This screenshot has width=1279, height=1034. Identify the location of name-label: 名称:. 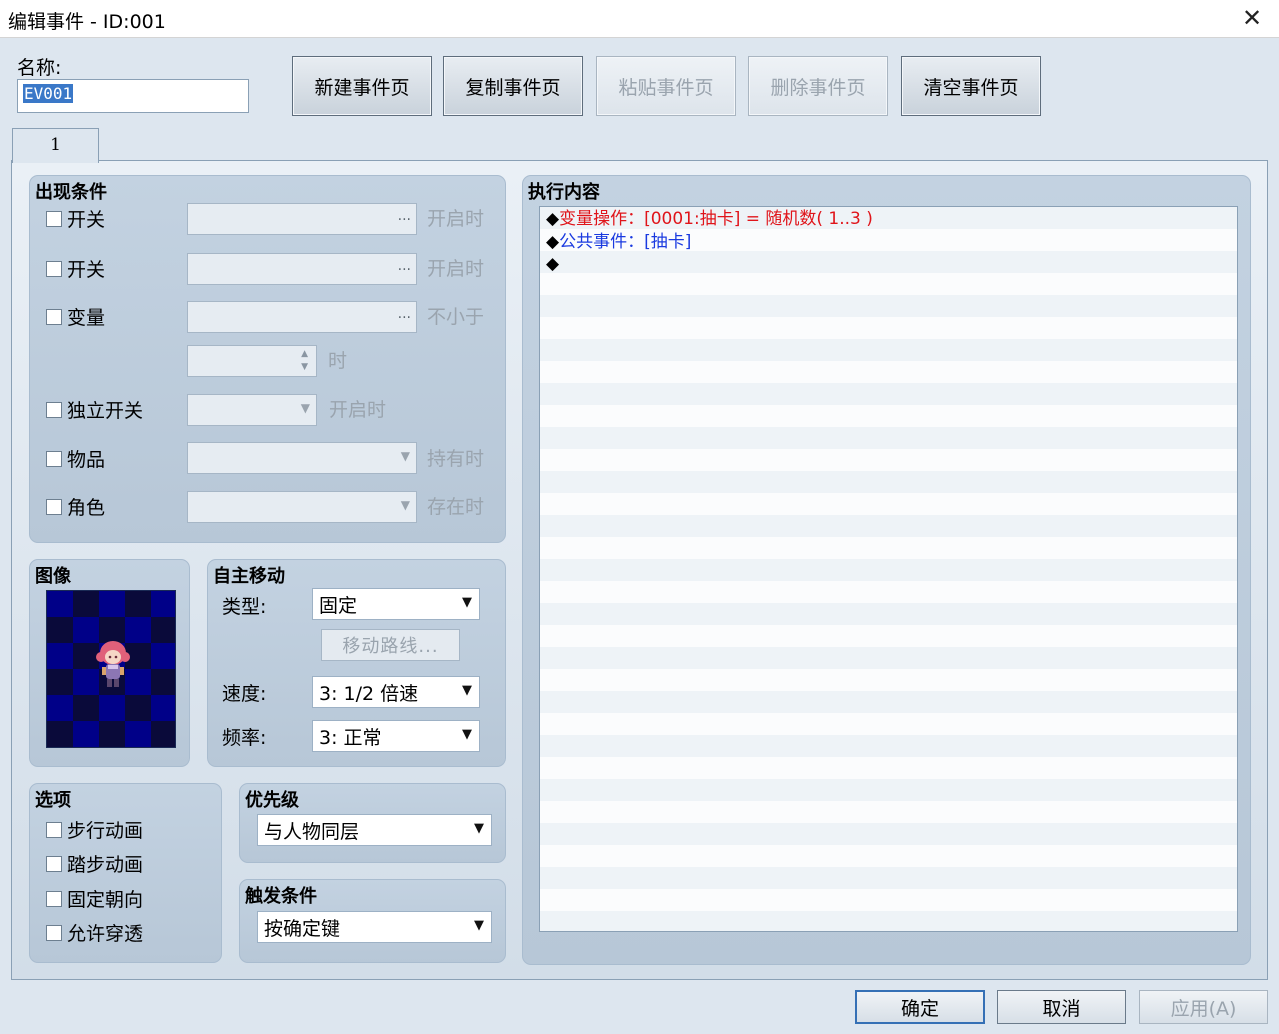
(39, 68).